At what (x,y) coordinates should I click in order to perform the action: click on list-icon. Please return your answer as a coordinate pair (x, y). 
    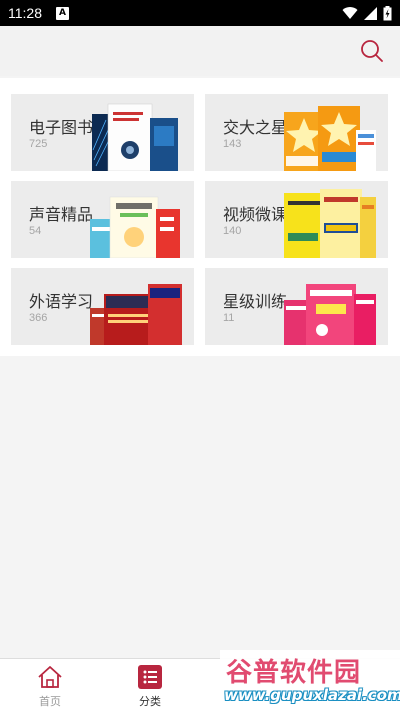
    Looking at the image, I should click on (150, 677).